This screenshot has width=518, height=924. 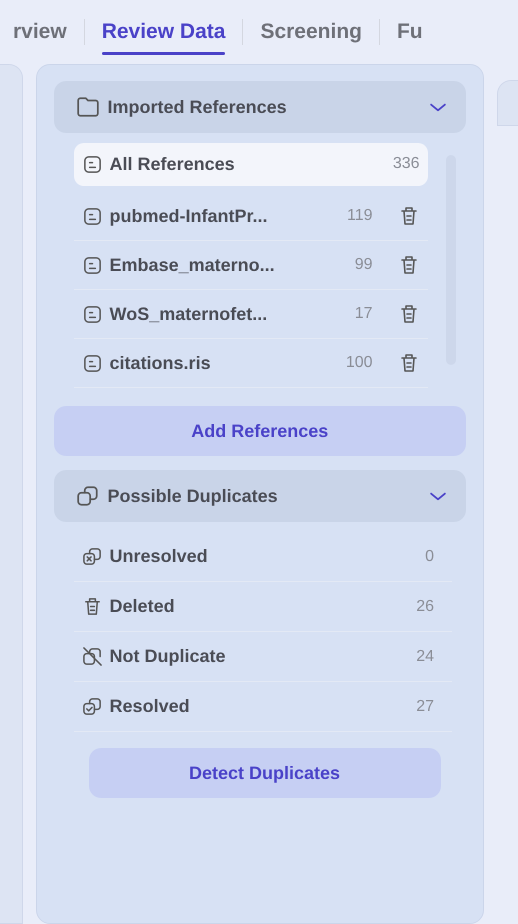 What do you see at coordinates (143, 606) in the screenshot?
I see `item-label: Deleted` at bounding box center [143, 606].